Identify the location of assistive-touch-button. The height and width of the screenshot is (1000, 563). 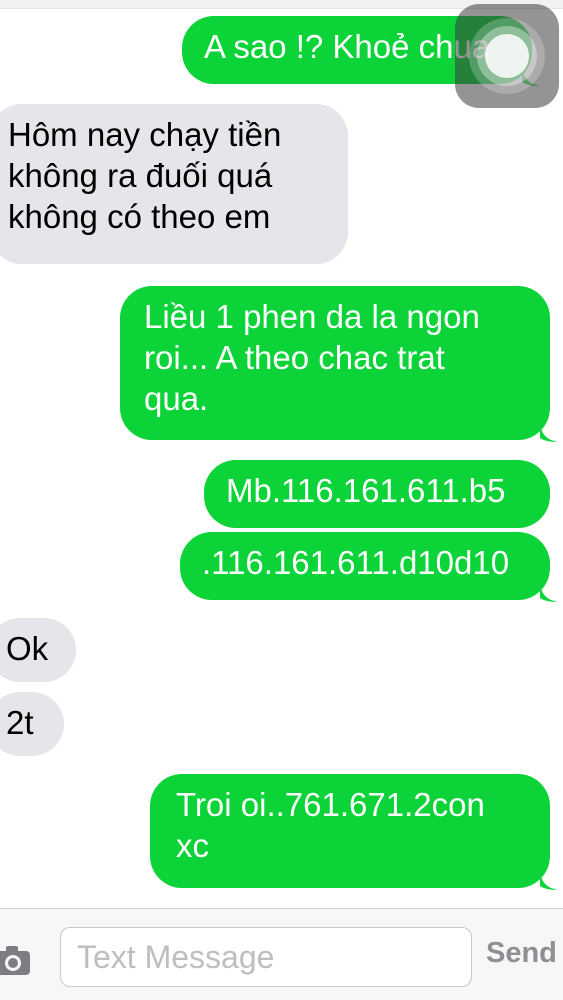
(507, 56).